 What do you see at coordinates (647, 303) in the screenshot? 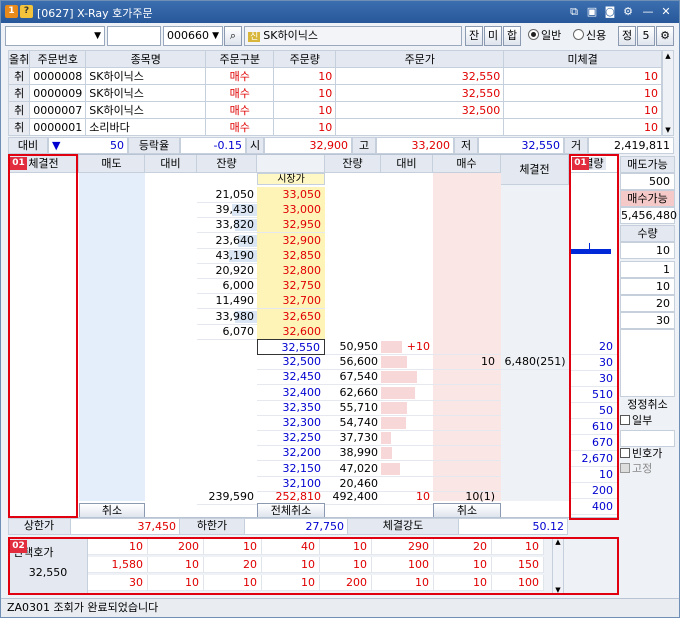
I see `qty-preset: 20` at bounding box center [647, 303].